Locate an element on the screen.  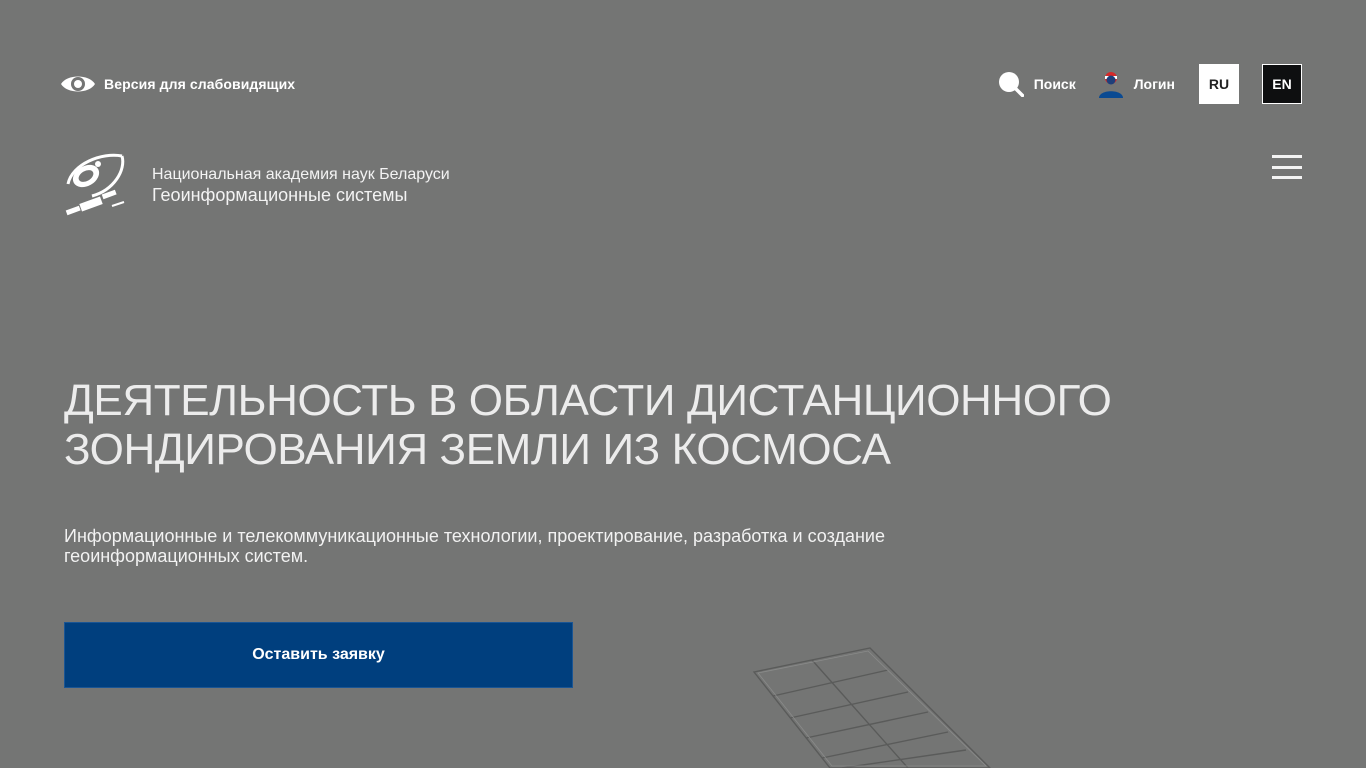
language-en-button: EN is located at coordinates (1282, 84).